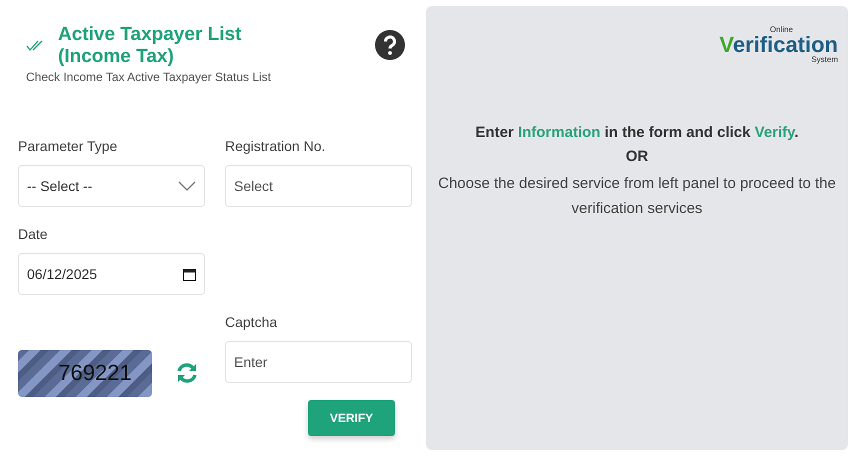 The height and width of the screenshot is (456, 853). Describe the element at coordinates (637, 196) in the screenshot. I see `instruction-note: Choose the desired service from left panel to proceed to the verification services` at that location.